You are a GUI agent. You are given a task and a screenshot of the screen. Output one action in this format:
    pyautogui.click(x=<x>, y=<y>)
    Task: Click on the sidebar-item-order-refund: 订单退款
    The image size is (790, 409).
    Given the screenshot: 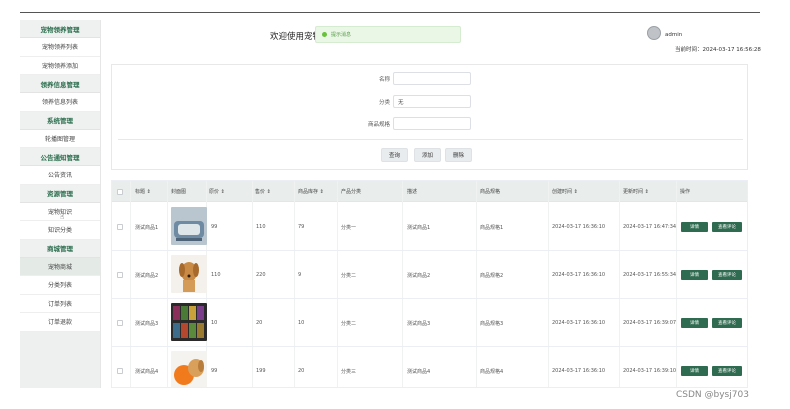 What is the action you would take?
    pyautogui.click(x=60, y=322)
    